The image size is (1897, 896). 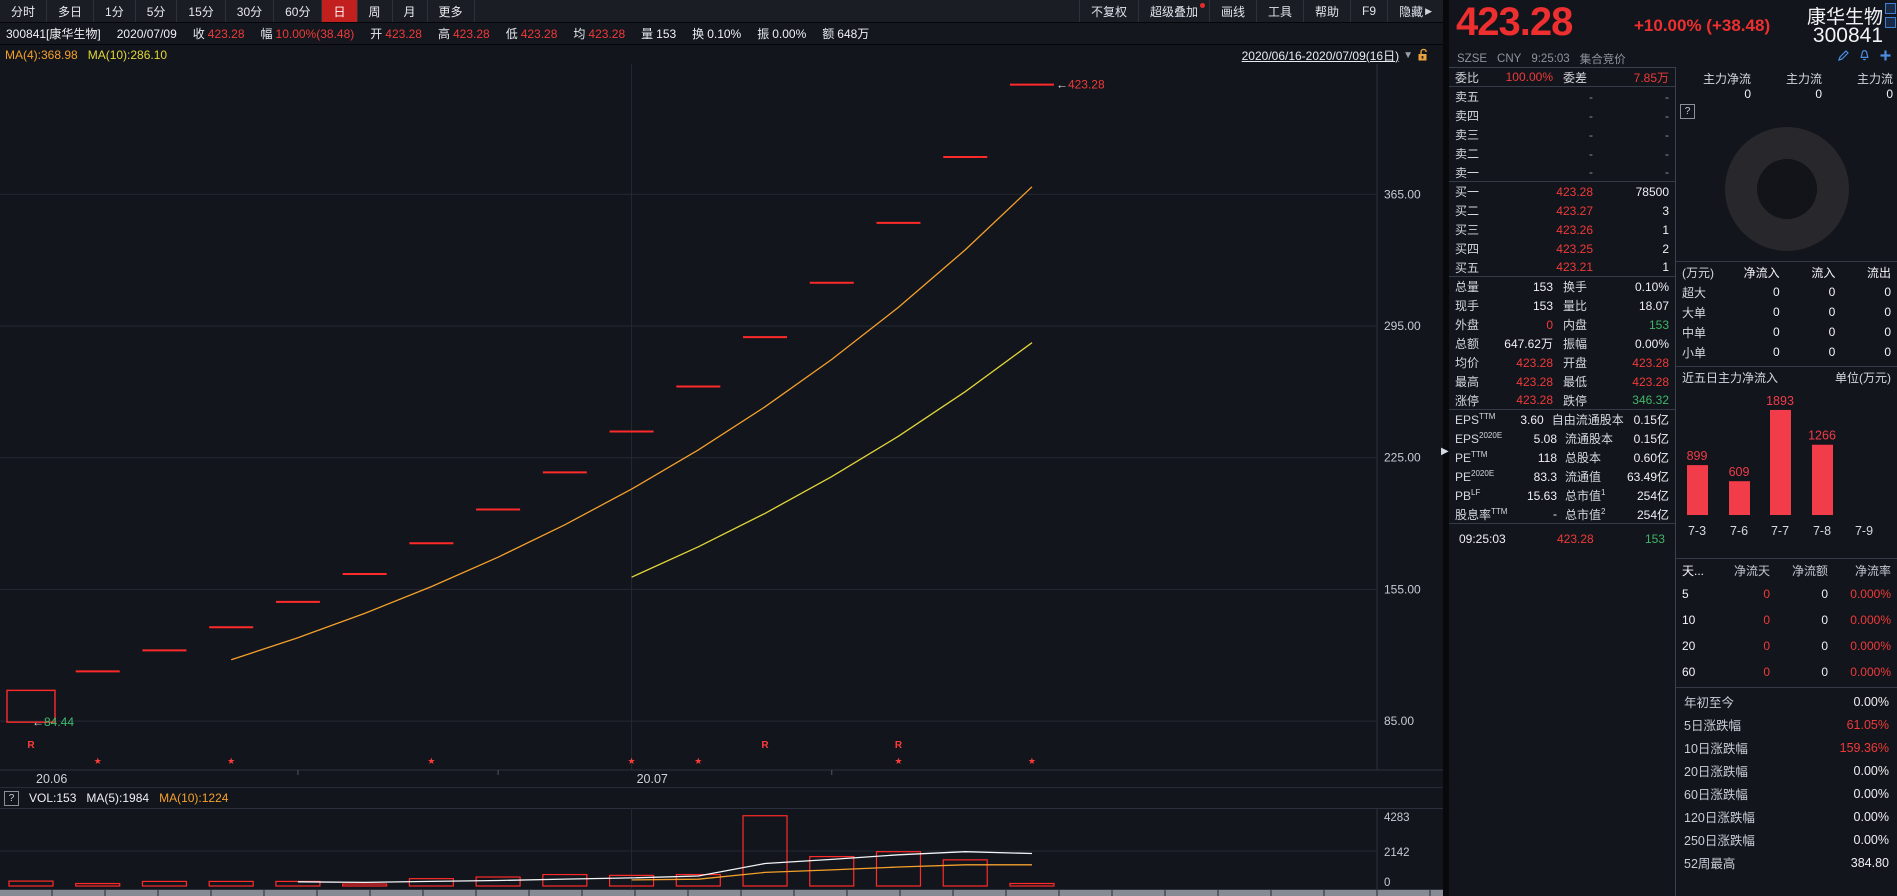 I want to click on fundamental-label2: 流通股本, so click(x=1589, y=439).